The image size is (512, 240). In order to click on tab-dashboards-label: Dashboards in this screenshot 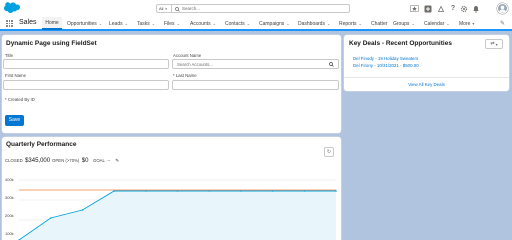, I will do `click(311, 23)`.